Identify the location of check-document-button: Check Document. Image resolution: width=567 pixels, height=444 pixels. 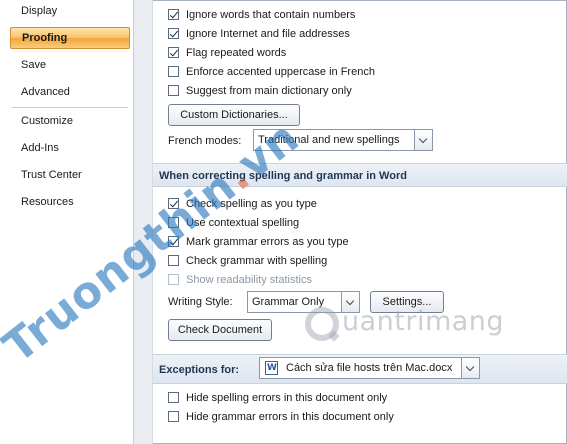
(220, 330).